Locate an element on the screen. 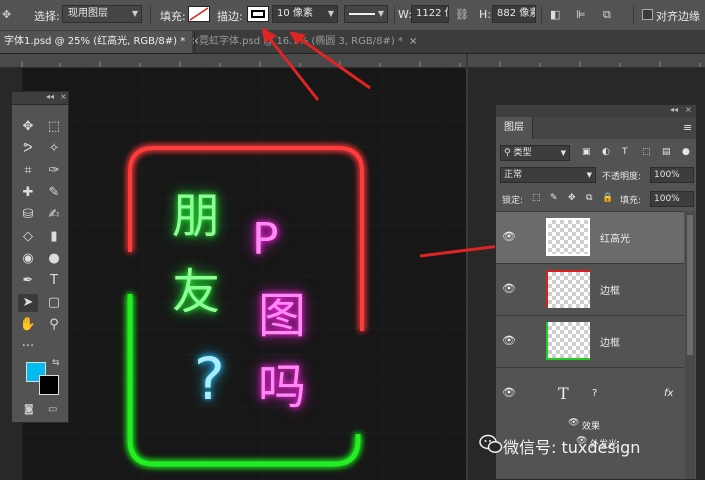 This screenshot has width=705, height=480. lasso-icon: ᕗ is located at coordinates (28, 149).